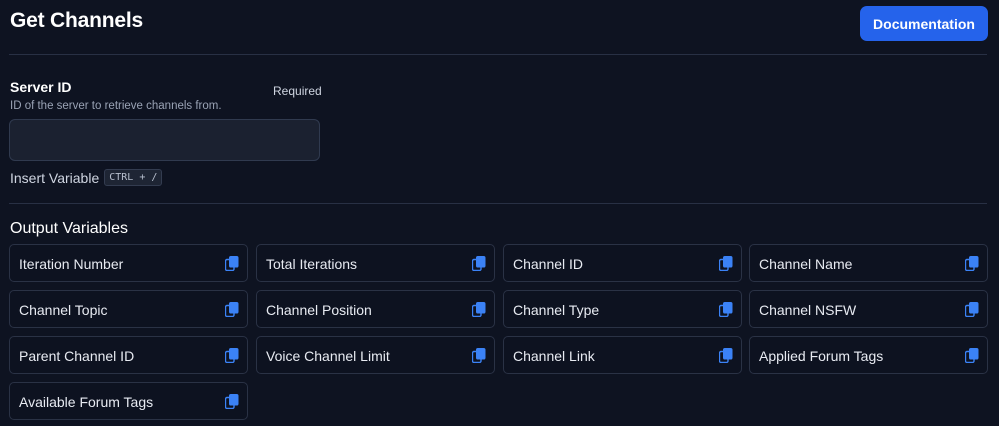 The image size is (999, 426). What do you see at coordinates (128, 309) in the screenshot?
I see `output-variable-card: Channel Topic` at bounding box center [128, 309].